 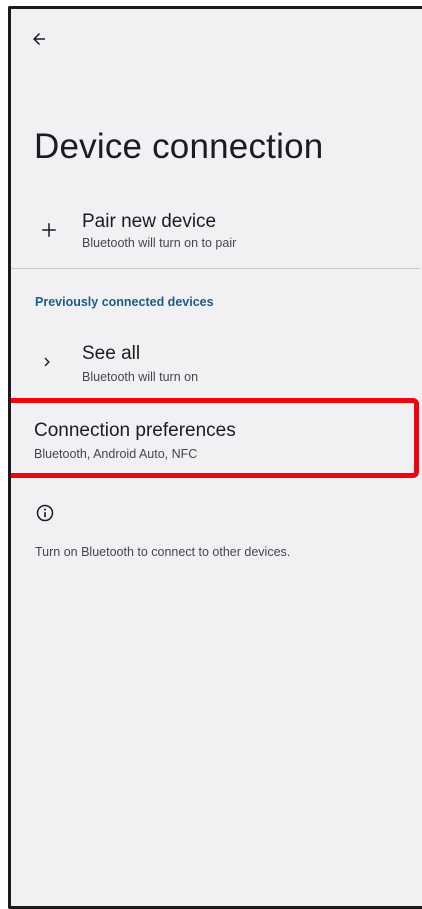 I want to click on back-button, so click(x=39, y=39).